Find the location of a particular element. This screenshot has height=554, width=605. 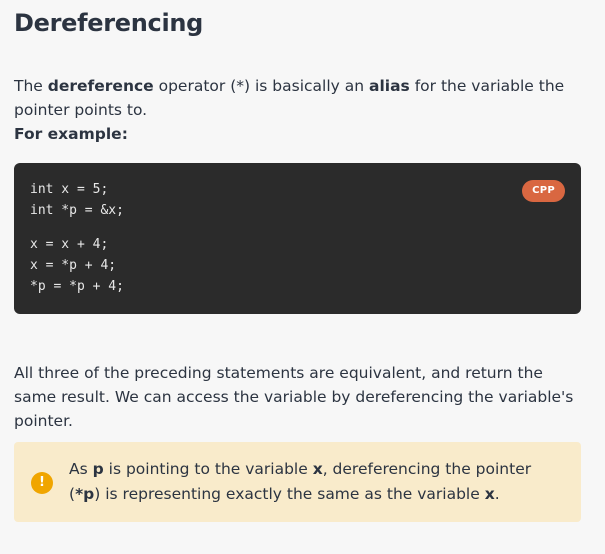

warning-icon: ! is located at coordinates (42, 483).